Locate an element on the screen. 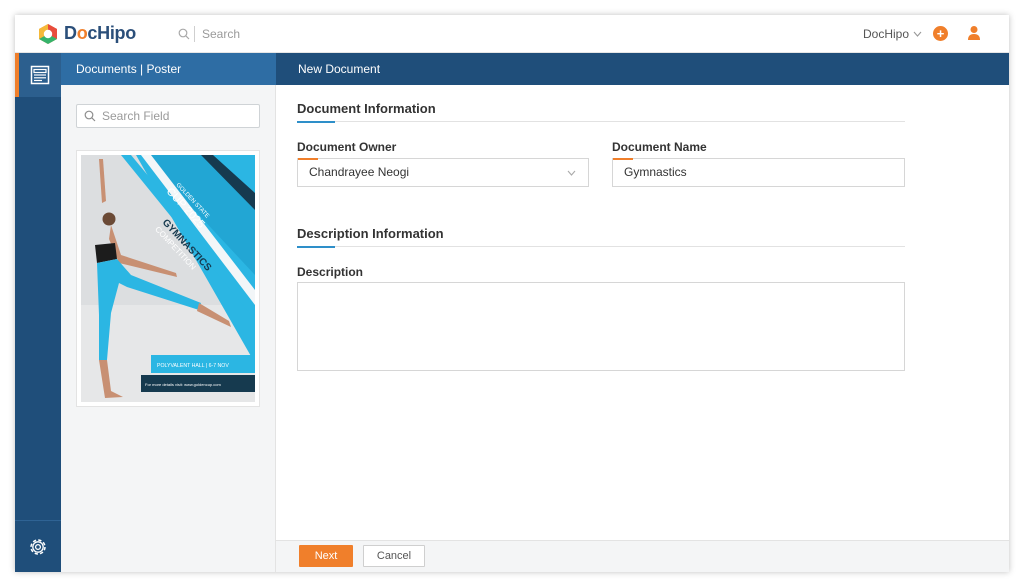  next-button: Next is located at coordinates (326, 556).